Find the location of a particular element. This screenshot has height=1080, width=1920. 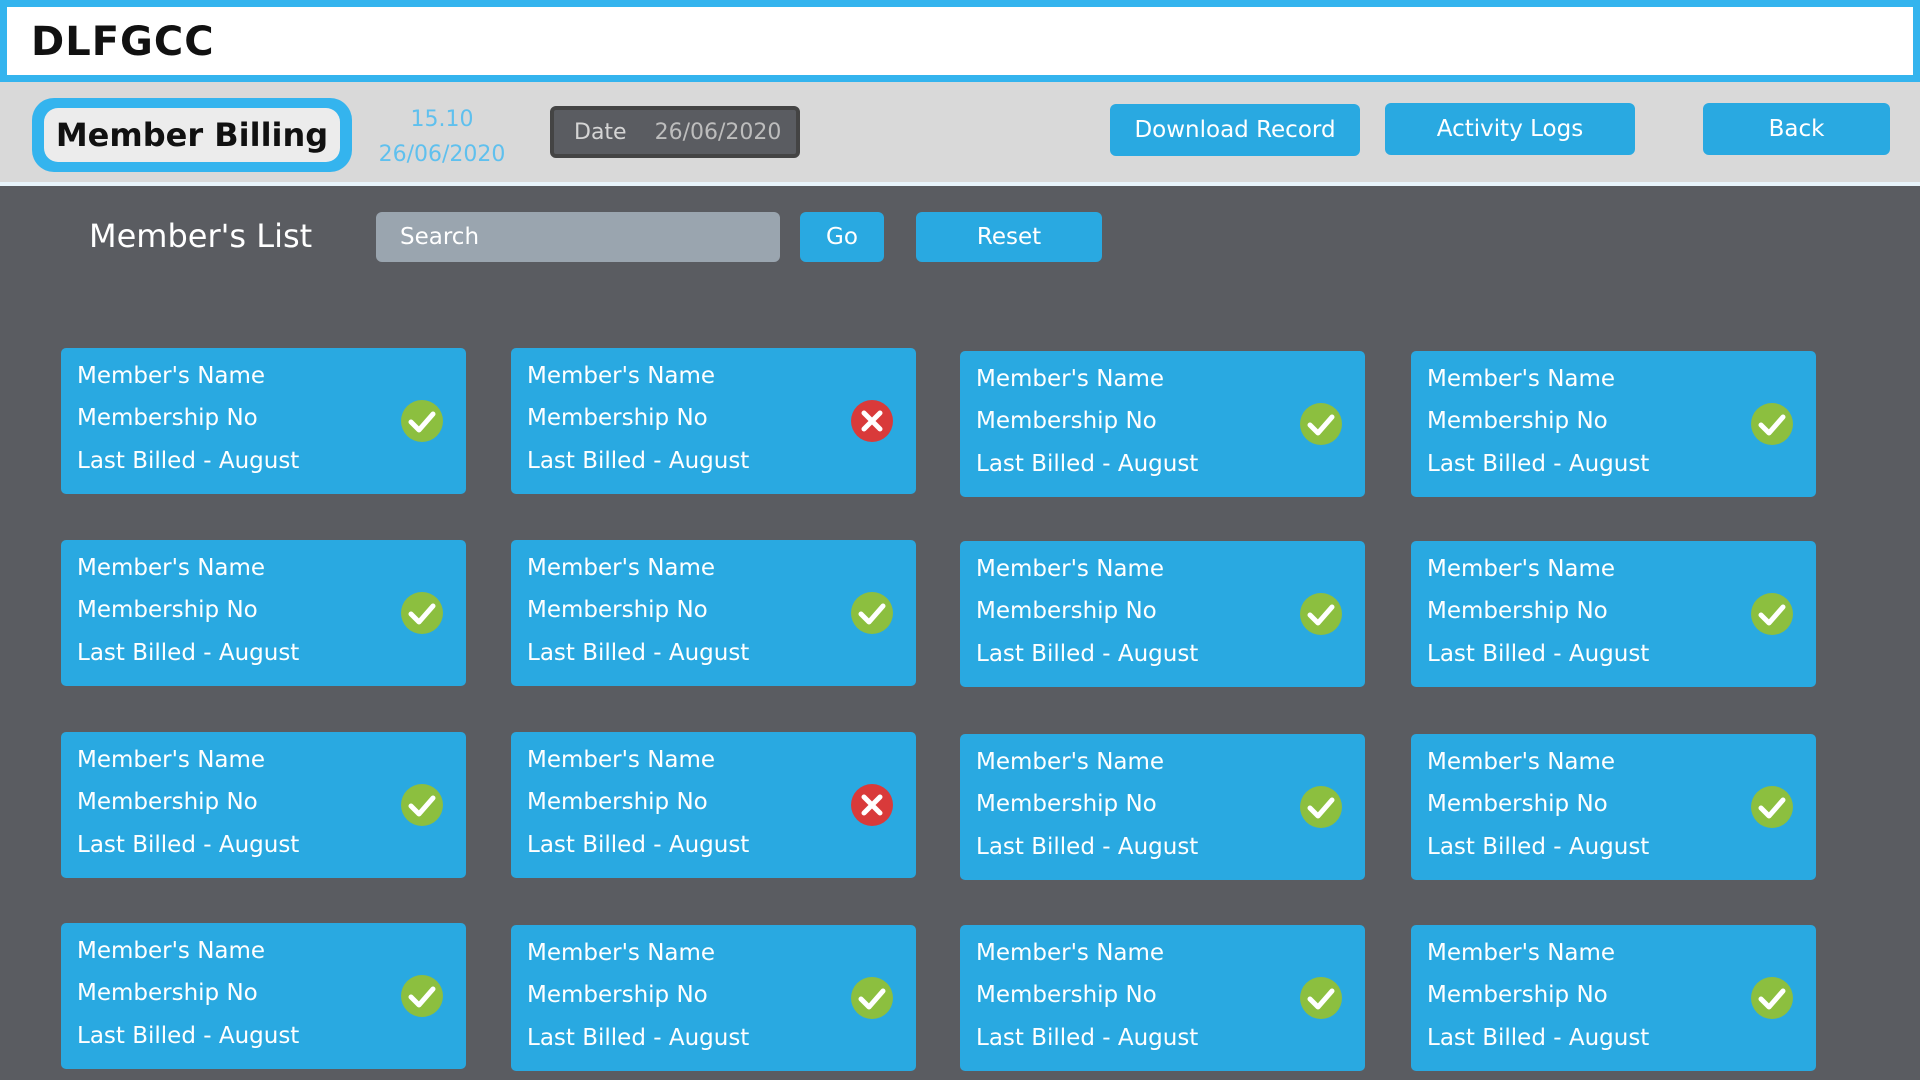

title-bar: DLFGCC is located at coordinates (960, 41).